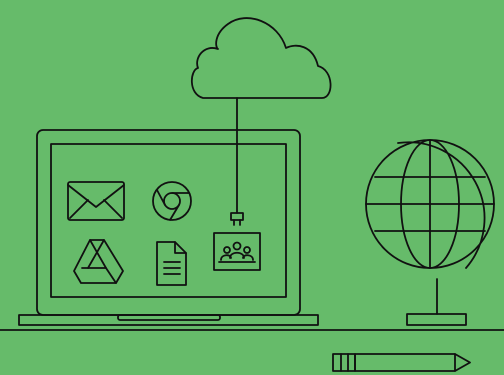 The width and height of the screenshot is (504, 375). Describe the element at coordinates (261, 58) in the screenshot. I see `cloud-icon` at that location.